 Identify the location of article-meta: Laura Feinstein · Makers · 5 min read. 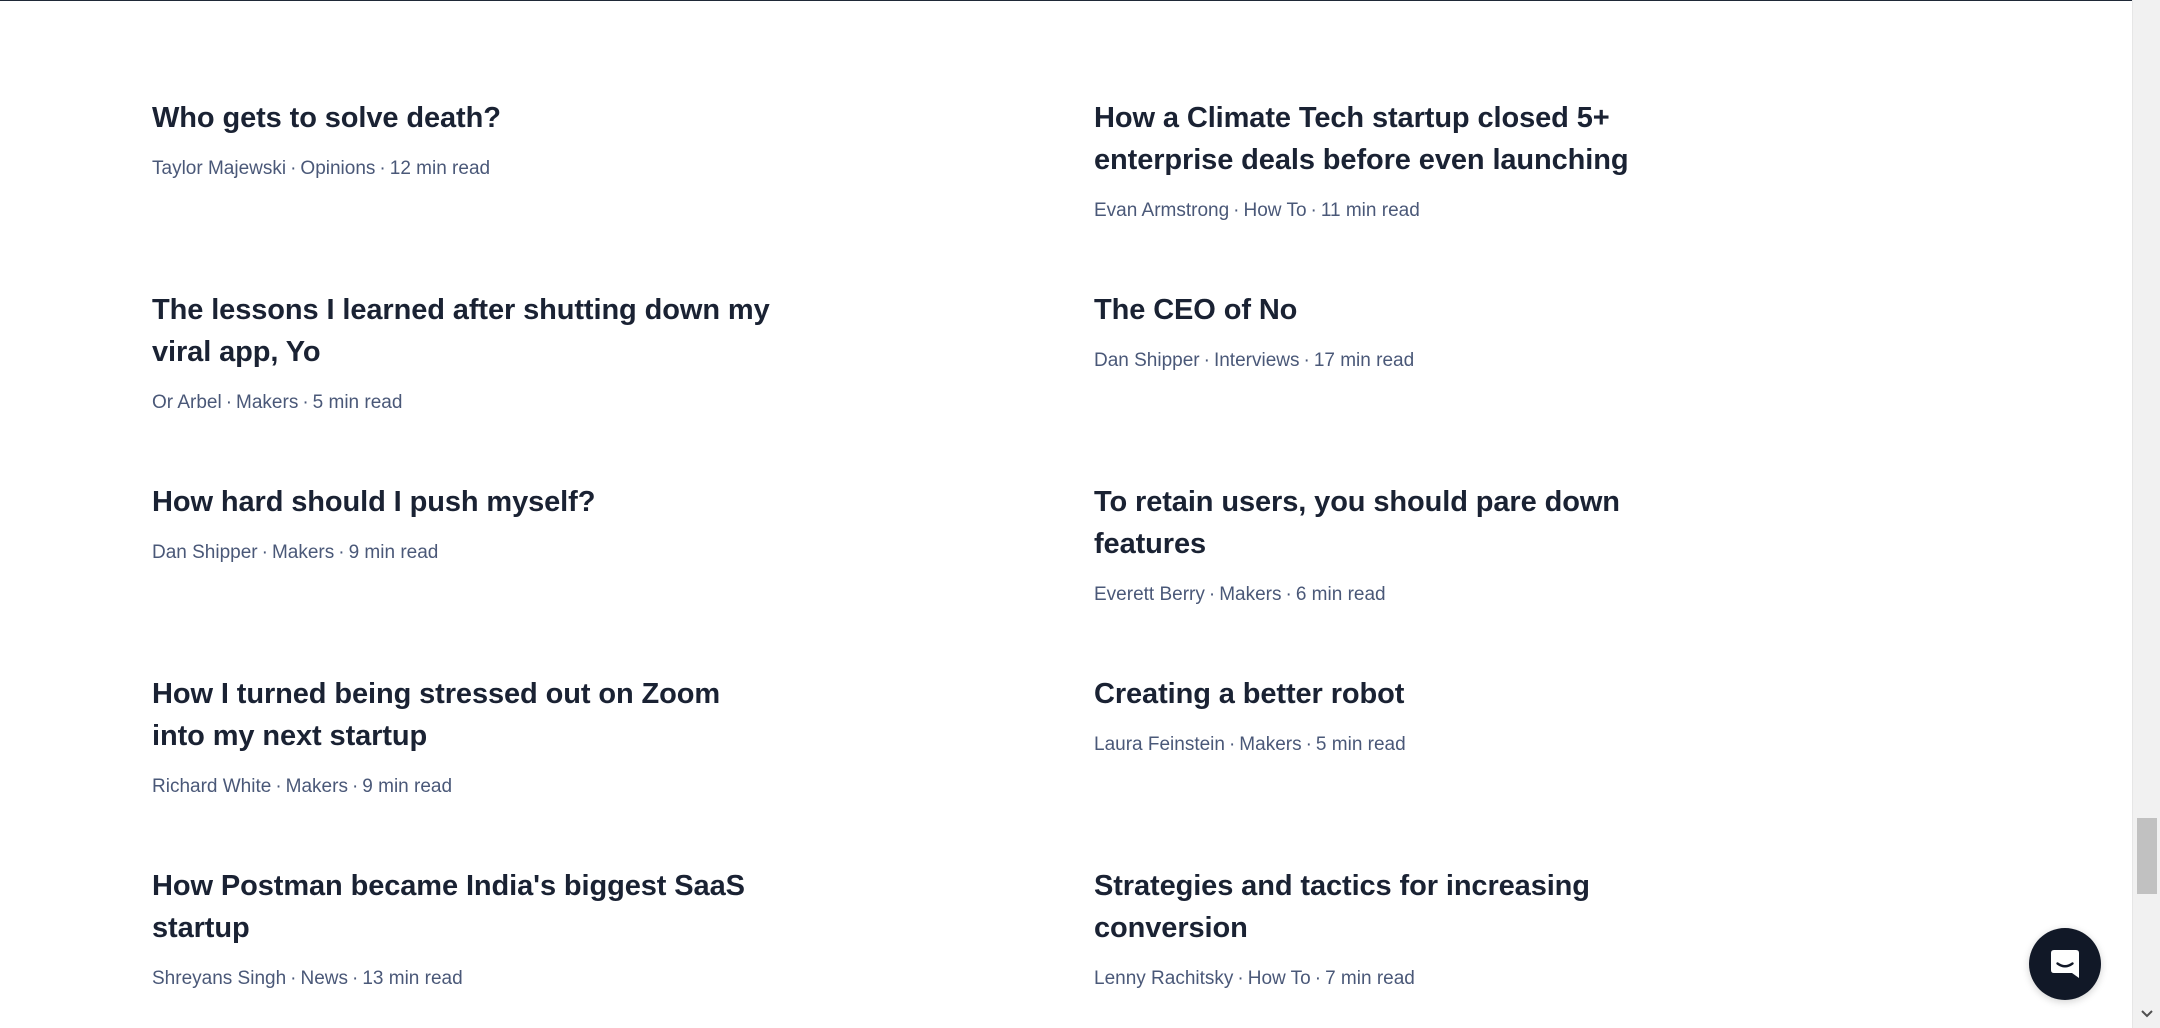
(1404, 745).